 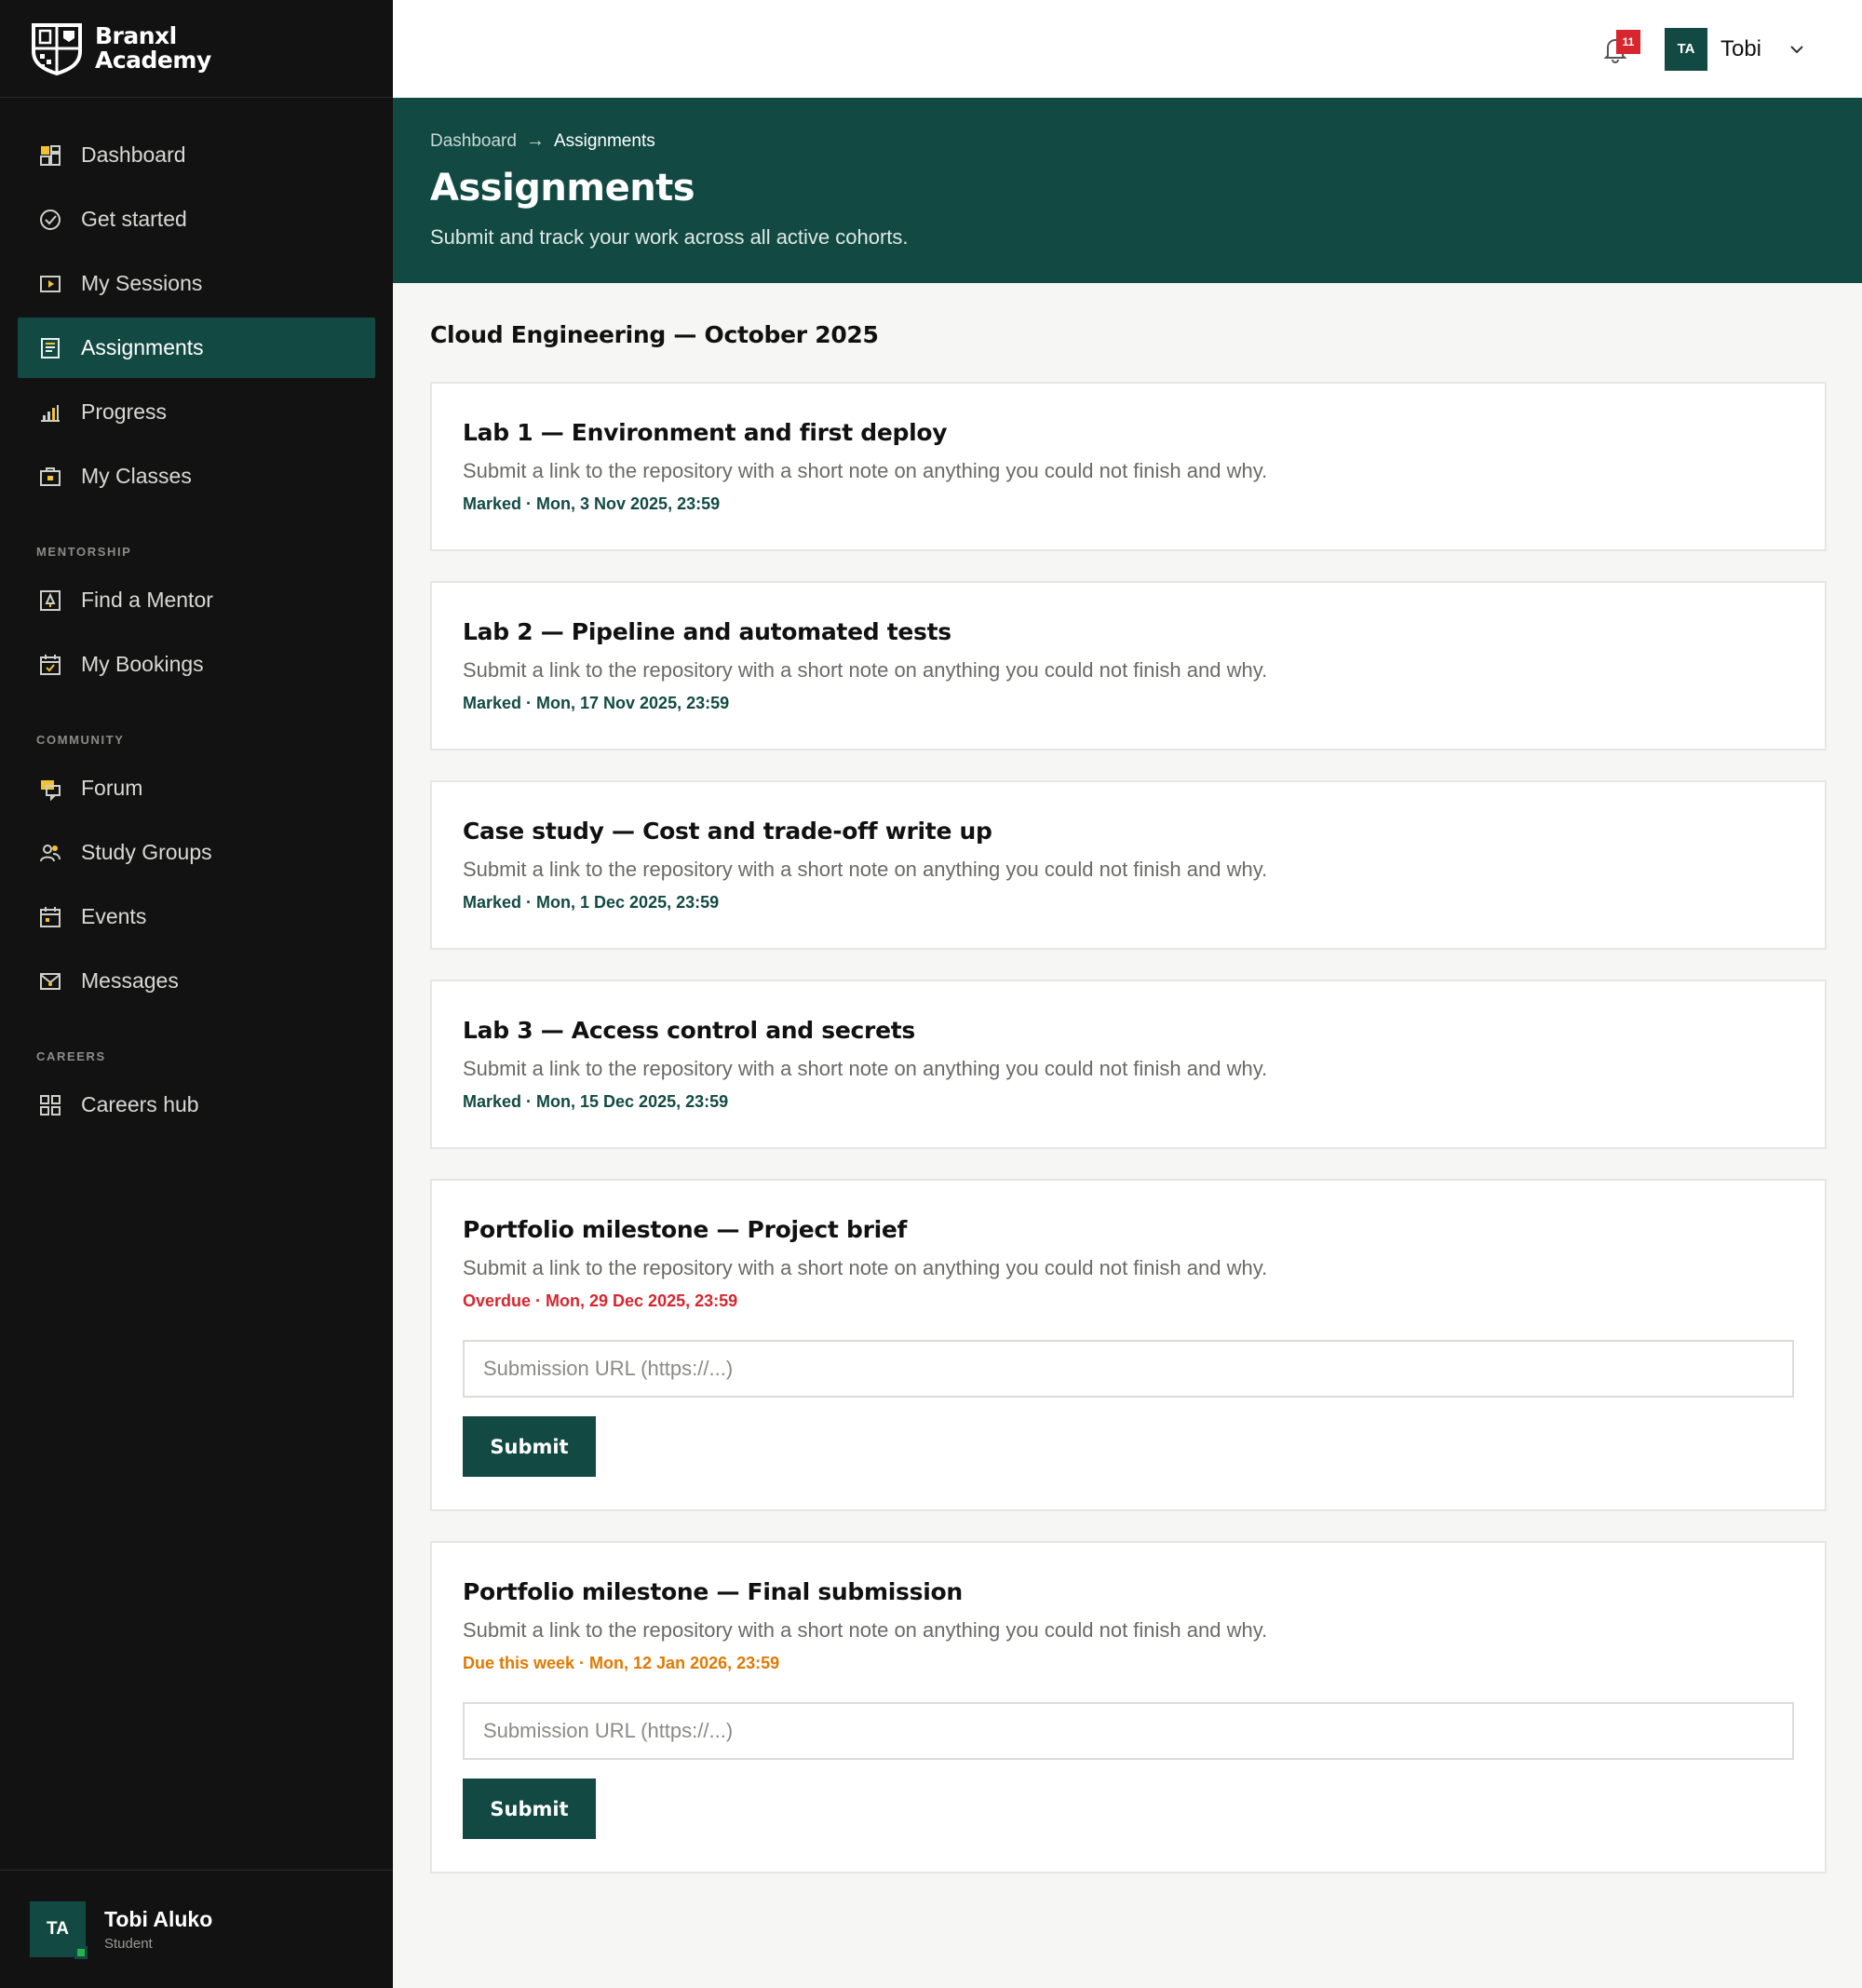 I want to click on breadcrumb-dashboard-link: Dashboard, so click(x=474, y=141).